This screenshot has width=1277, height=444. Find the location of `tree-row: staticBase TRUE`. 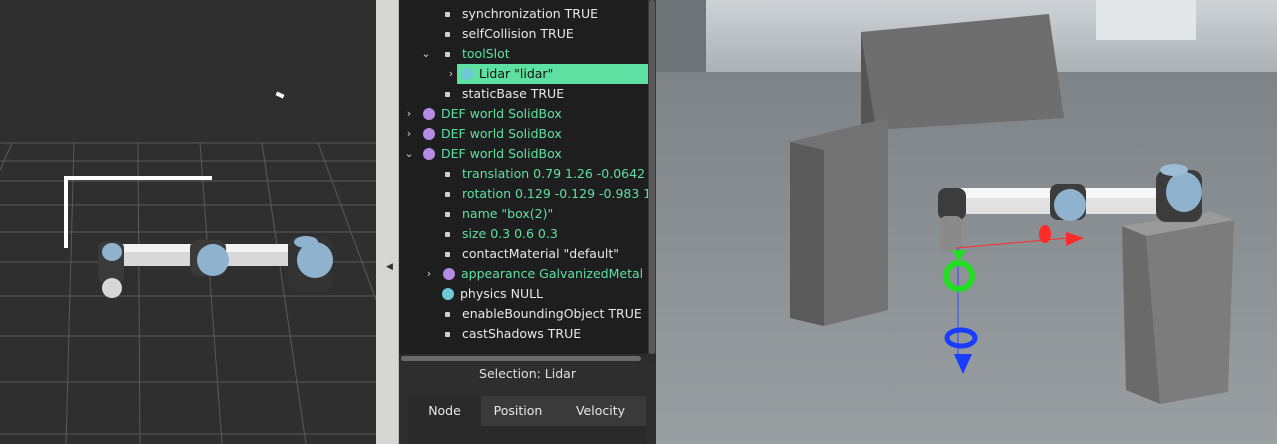

tree-row: staticBase TRUE is located at coordinates (523, 94).